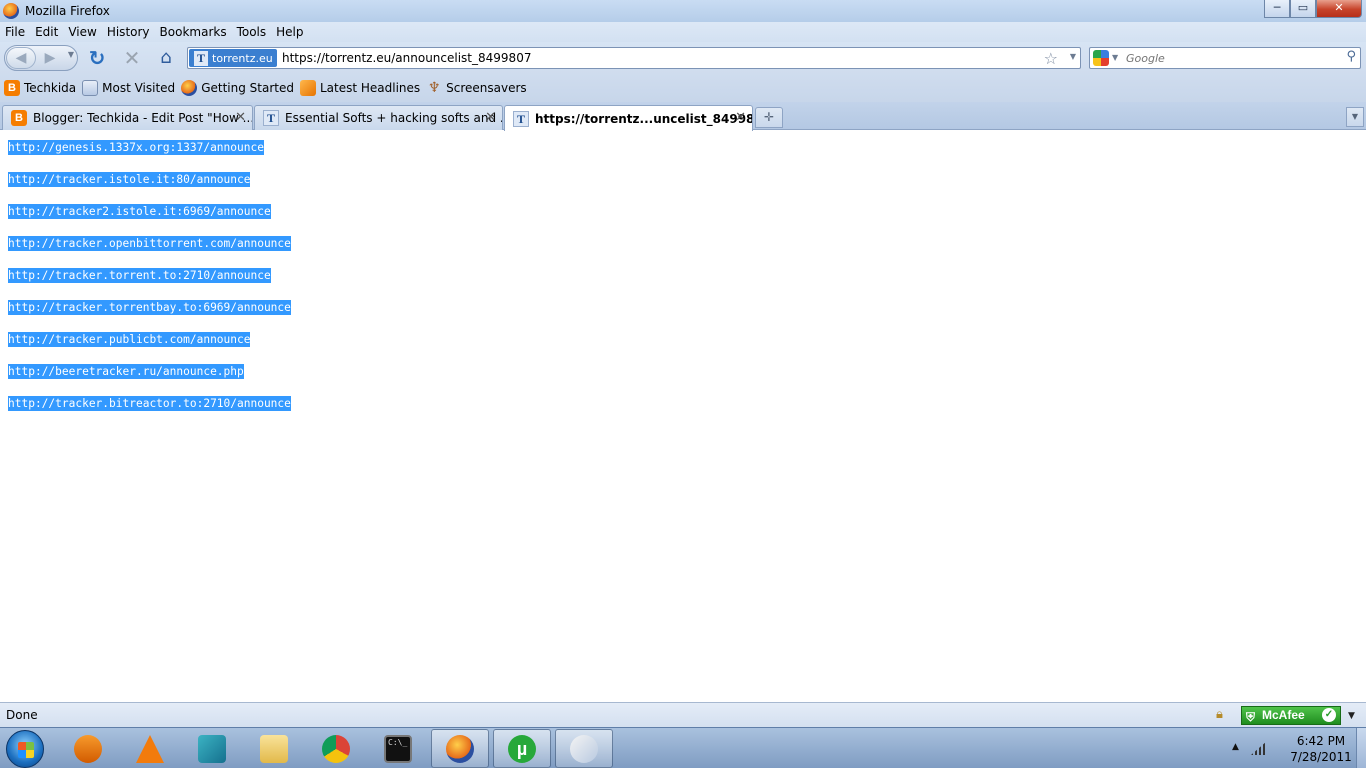 The height and width of the screenshot is (768, 1366). I want to click on stop-button: ✕, so click(132, 58).